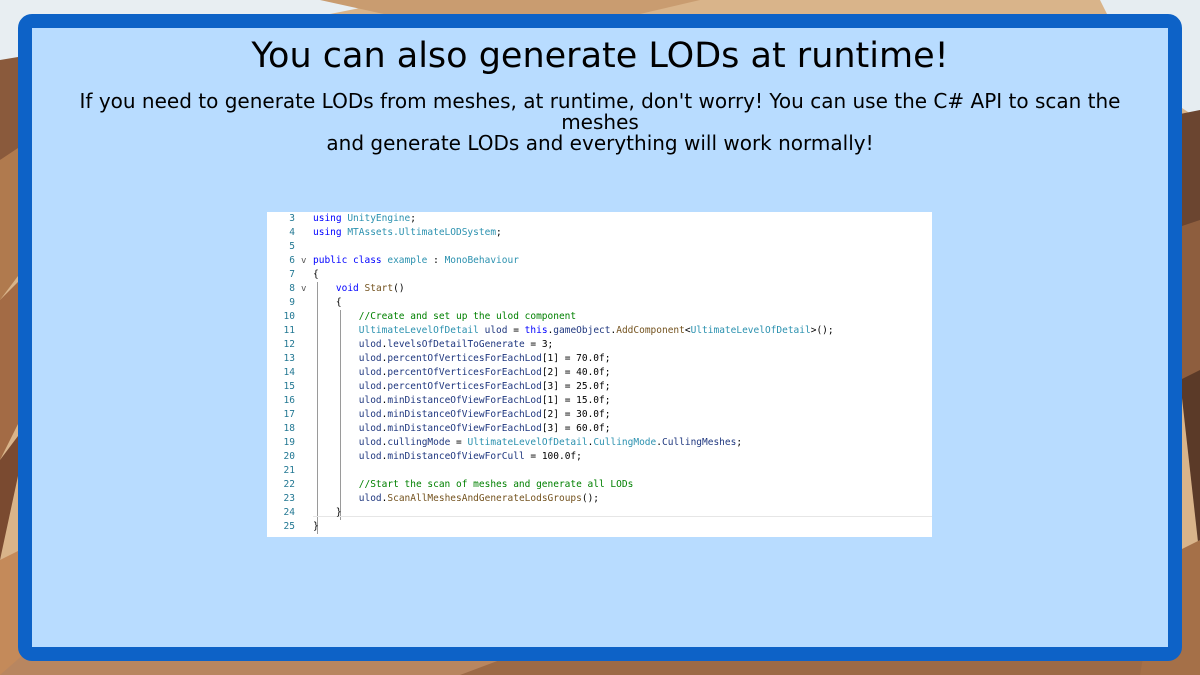  I want to click on code-token: = 100.0f;, so click(553, 456).